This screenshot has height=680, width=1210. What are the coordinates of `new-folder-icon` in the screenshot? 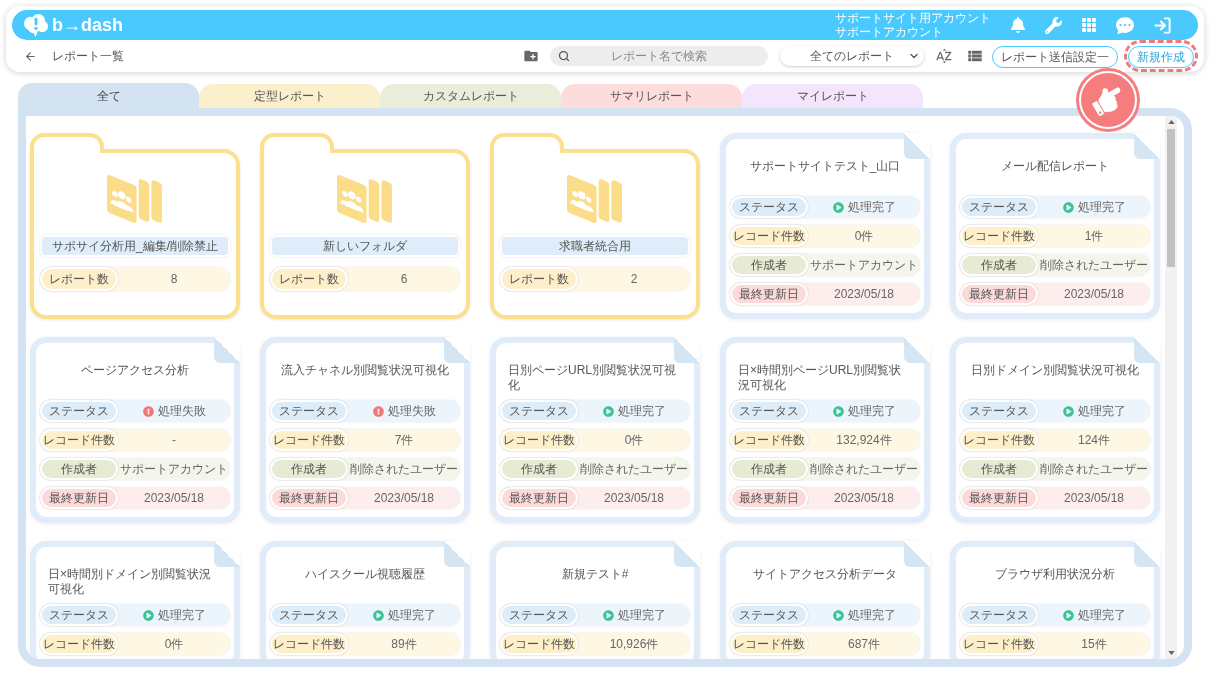 It's located at (531, 56).